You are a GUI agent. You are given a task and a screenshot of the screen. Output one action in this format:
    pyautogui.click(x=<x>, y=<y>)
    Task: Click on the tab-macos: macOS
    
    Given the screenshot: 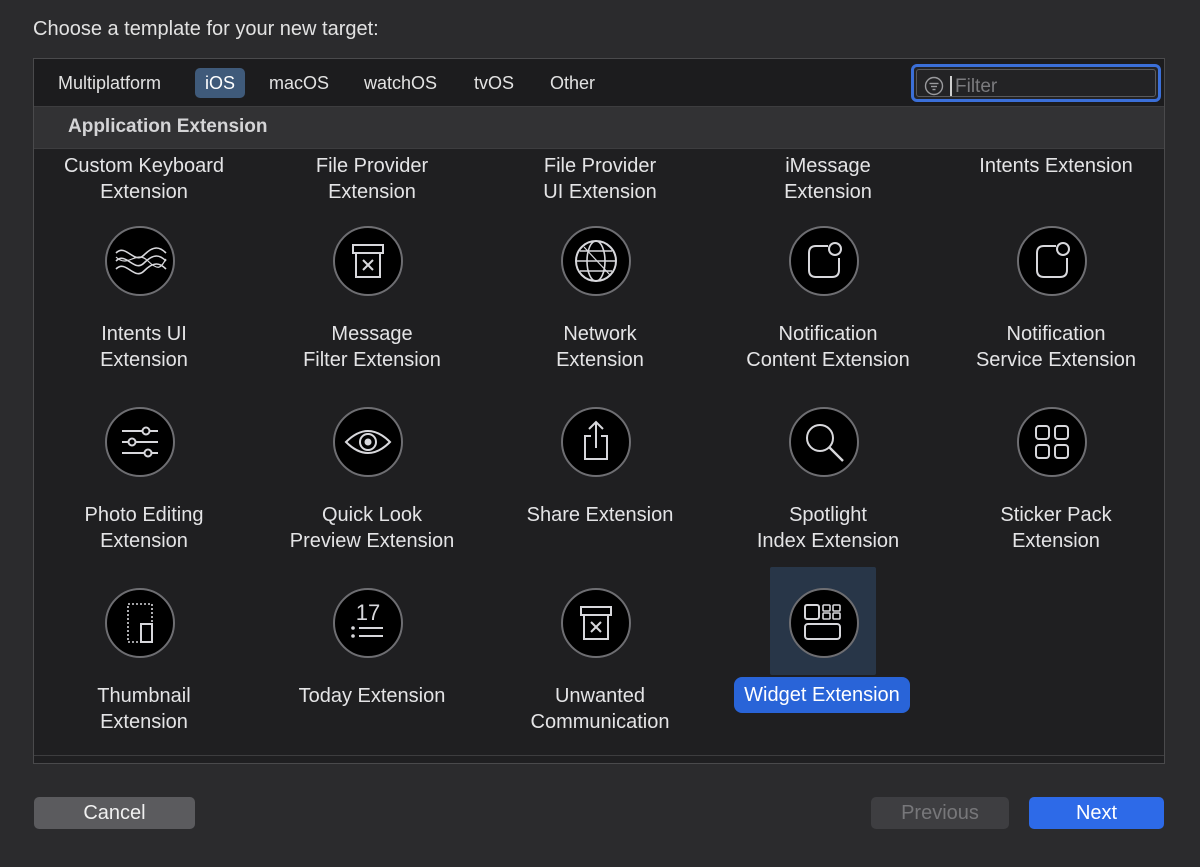 What is the action you would take?
    pyautogui.click(x=299, y=83)
    